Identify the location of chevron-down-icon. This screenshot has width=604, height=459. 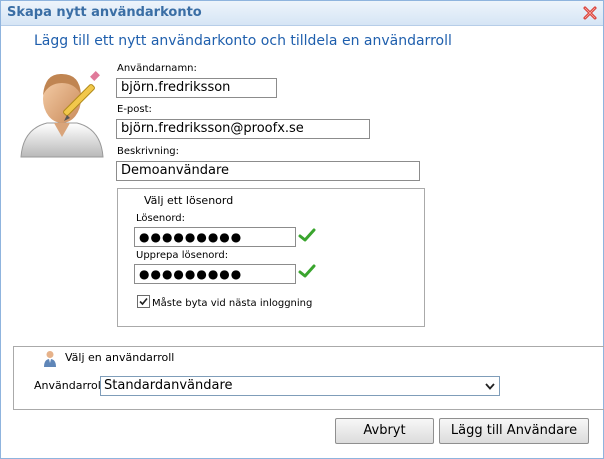
(490, 386).